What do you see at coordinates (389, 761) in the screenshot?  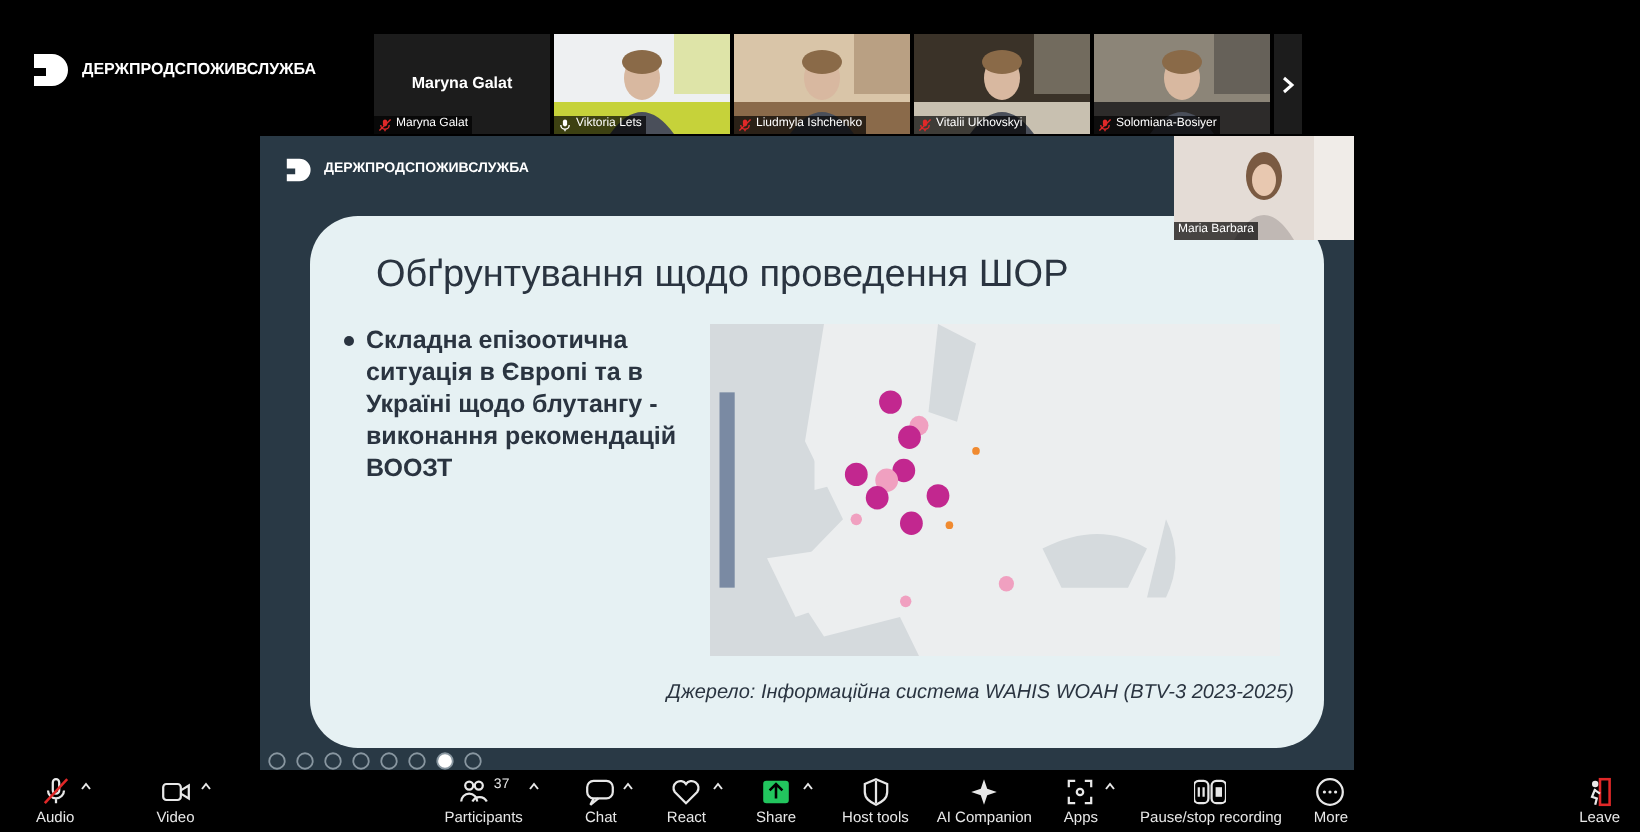 I see `slide-zoom-icon` at bounding box center [389, 761].